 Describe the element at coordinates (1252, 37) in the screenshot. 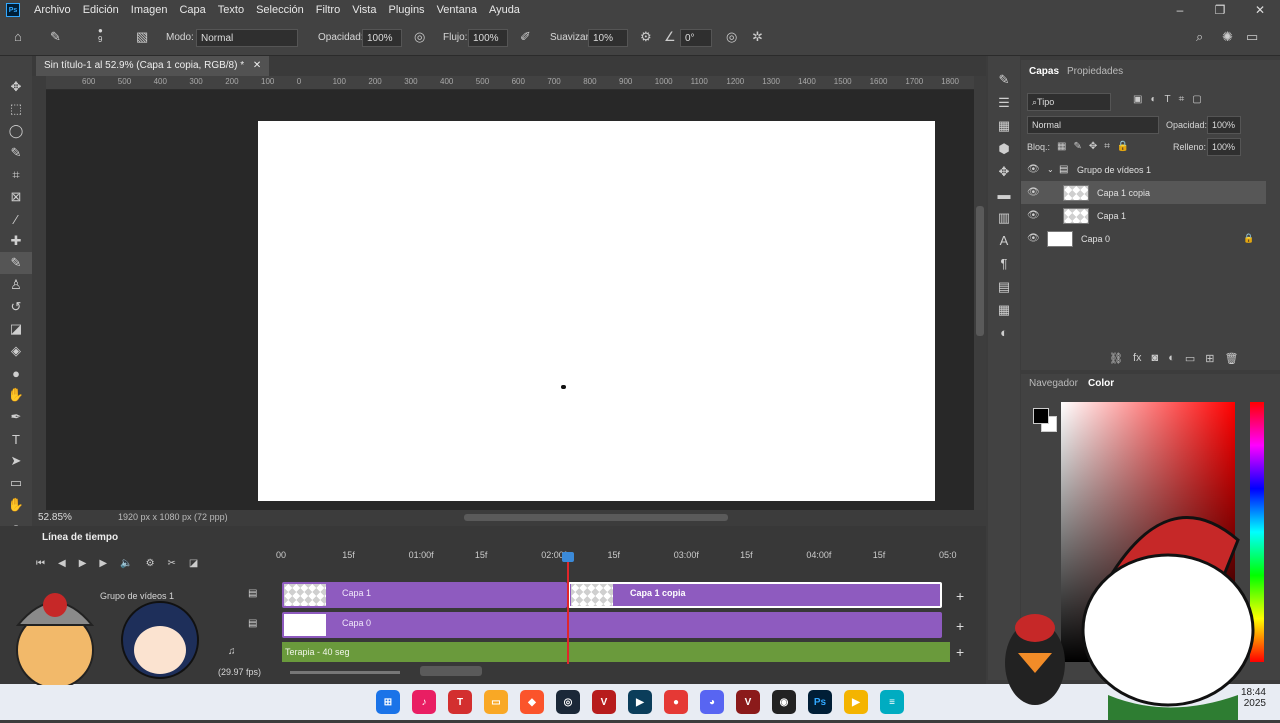

I see `workspace-icon: ▭` at that location.